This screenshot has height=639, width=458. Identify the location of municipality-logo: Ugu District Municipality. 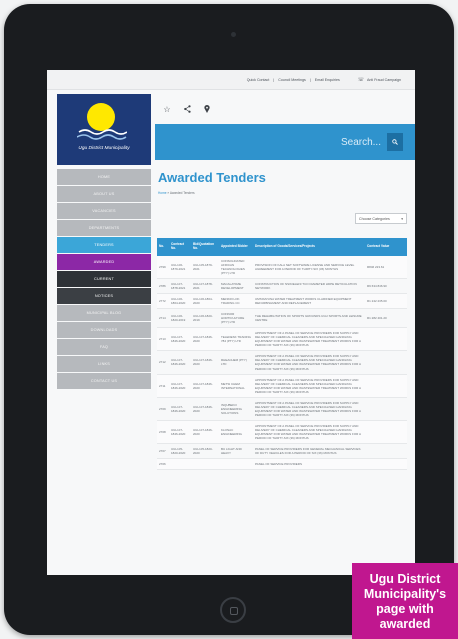
(104, 129).